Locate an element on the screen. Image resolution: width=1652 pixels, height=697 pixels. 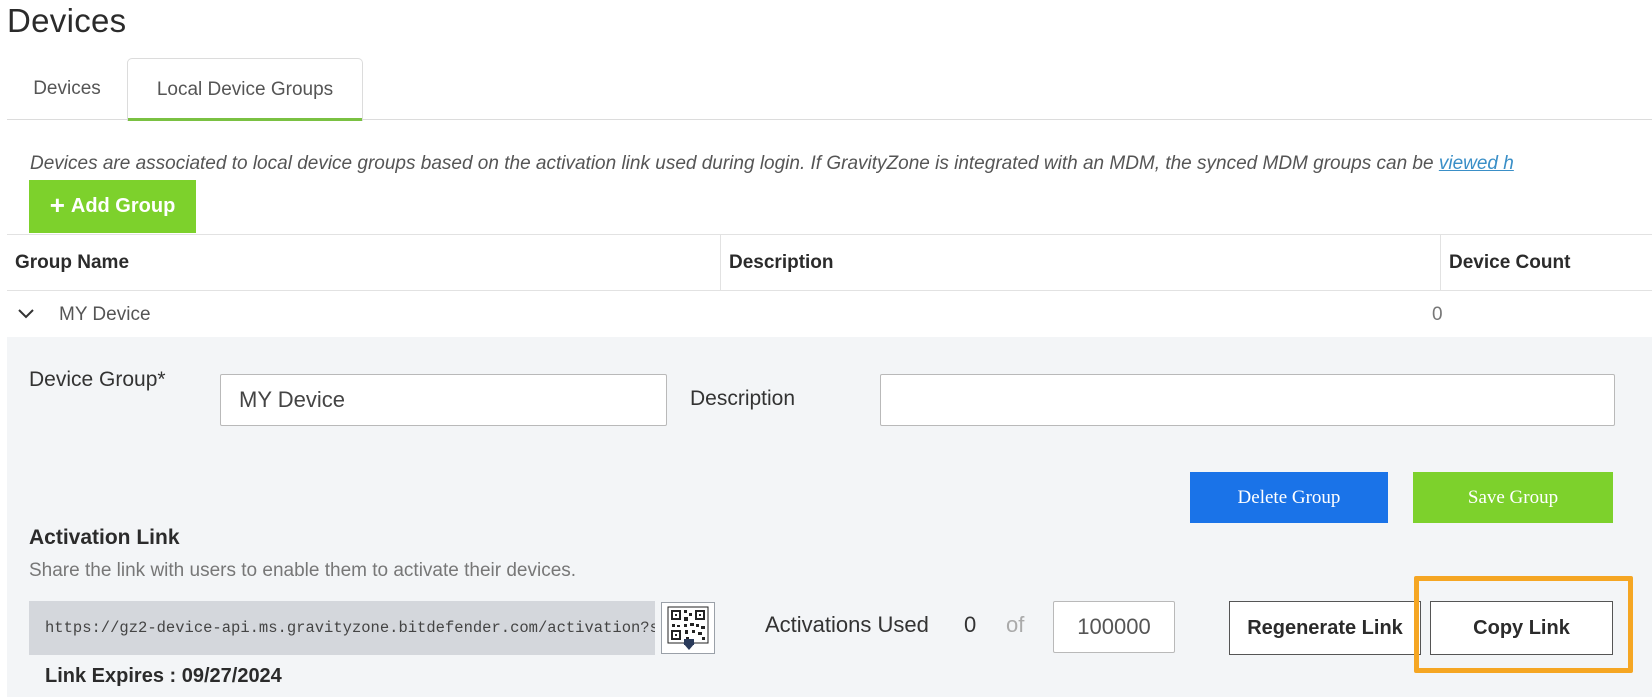
row-device-count: 0 is located at coordinates (1437, 314).